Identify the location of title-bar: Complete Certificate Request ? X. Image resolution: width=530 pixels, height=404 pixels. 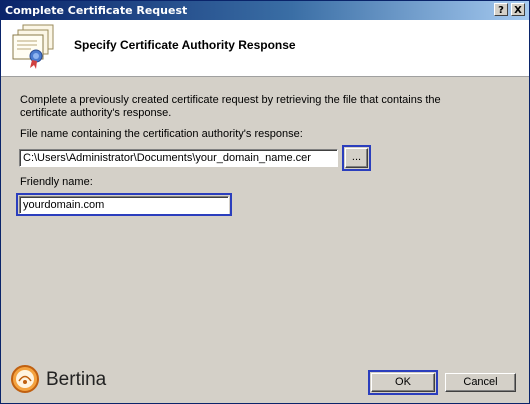
(265, 10).